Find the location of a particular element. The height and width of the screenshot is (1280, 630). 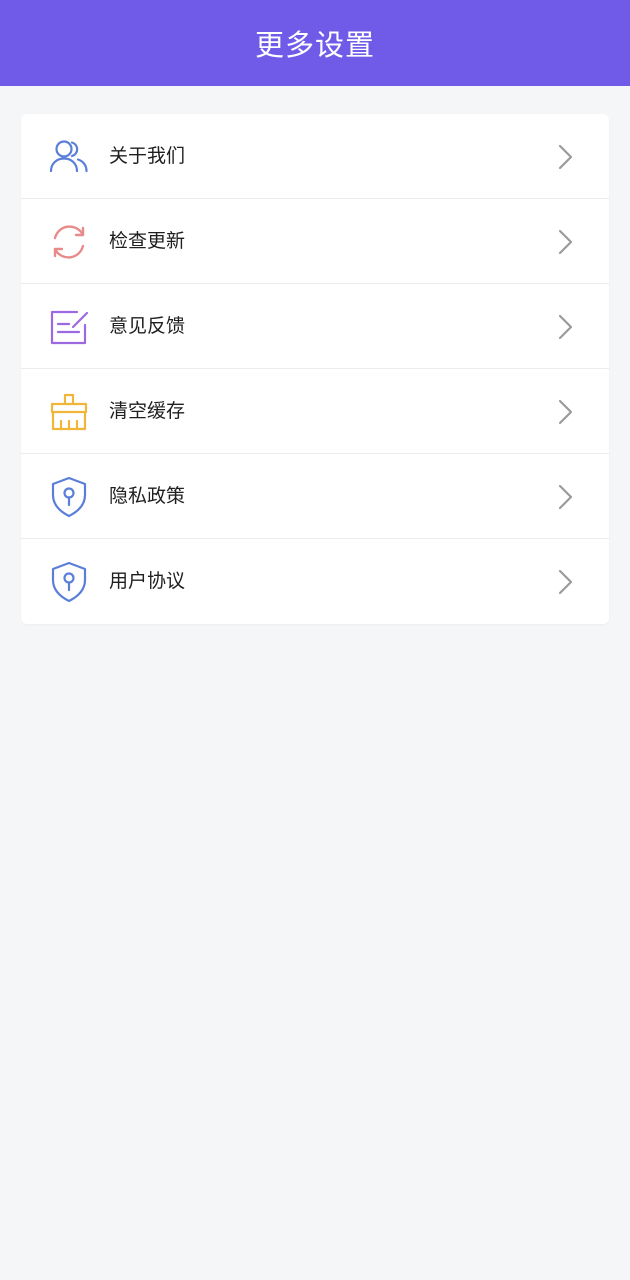

page-title: 更多设置 is located at coordinates (314, 45).